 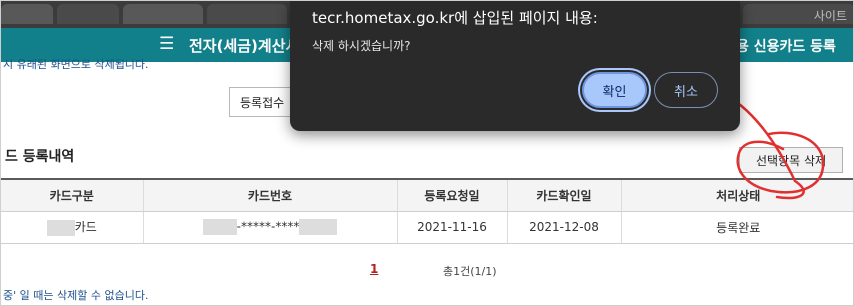 I want to click on hamburger-menu-icon: ☰, so click(x=166, y=44).